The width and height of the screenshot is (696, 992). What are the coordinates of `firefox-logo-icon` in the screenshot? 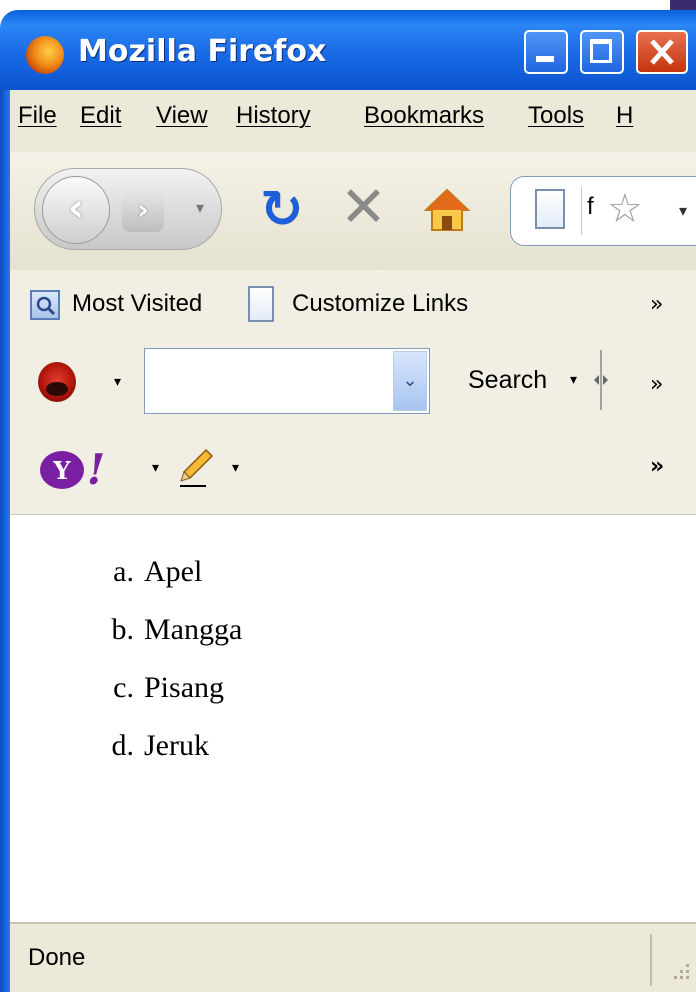 It's located at (45, 55).